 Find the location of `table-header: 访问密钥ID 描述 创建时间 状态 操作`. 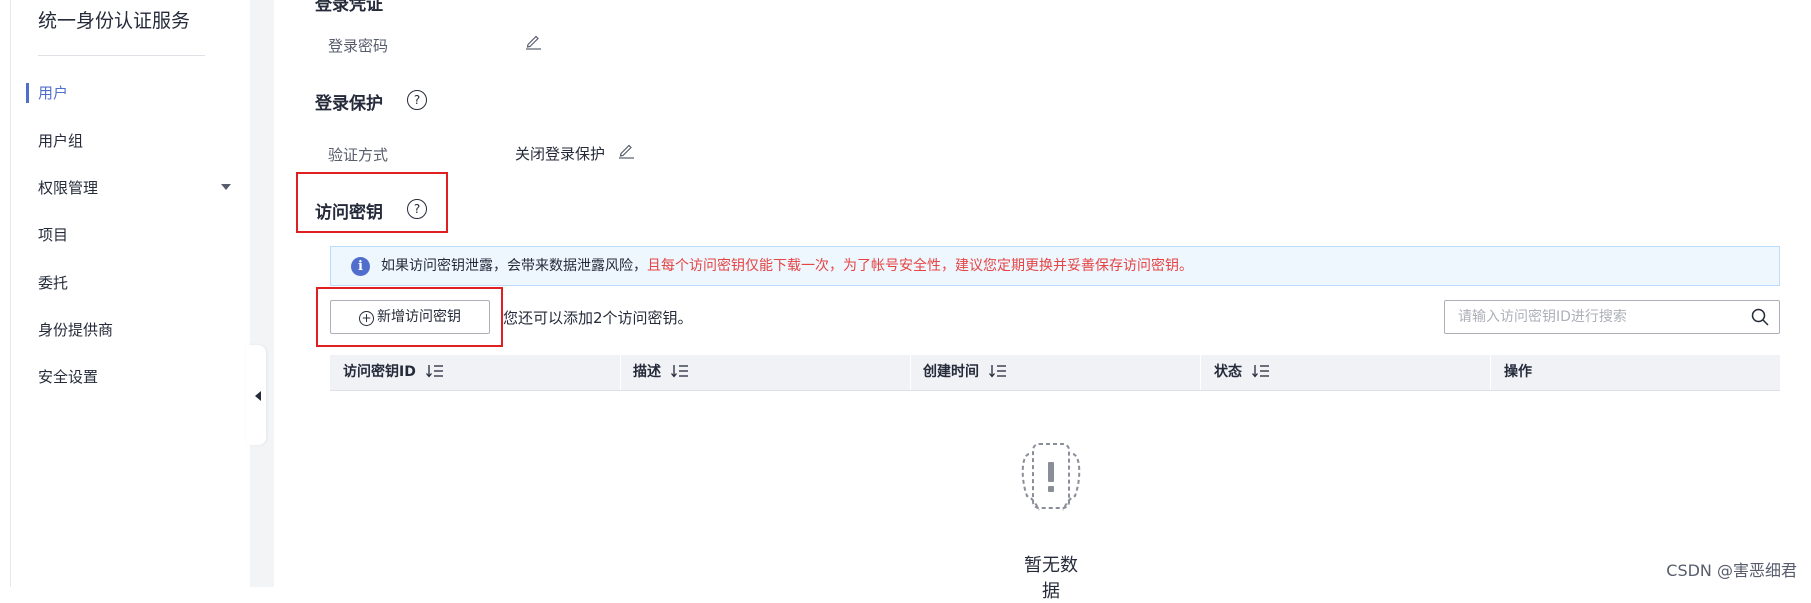

table-header: 访问密钥ID 描述 创建时间 状态 操作 is located at coordinates (1055, 373).